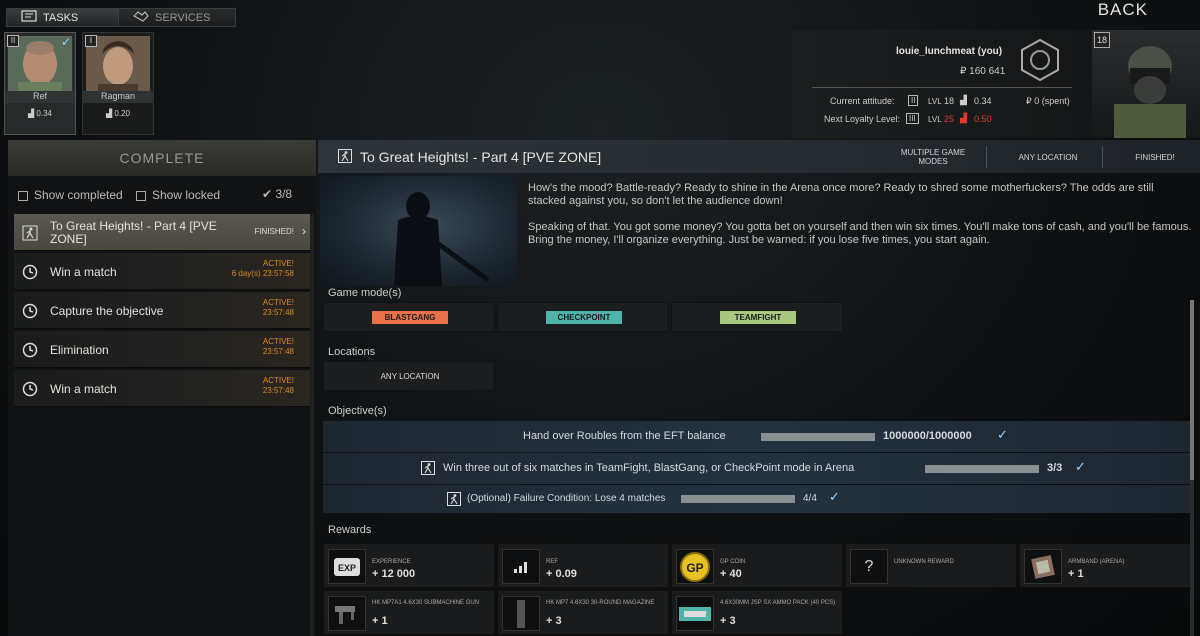 This screenshot has height=636, width=1200. I want to click on quest-title: To Great Heights! - Part 4 [PVE ZONE], so click(481, 157).